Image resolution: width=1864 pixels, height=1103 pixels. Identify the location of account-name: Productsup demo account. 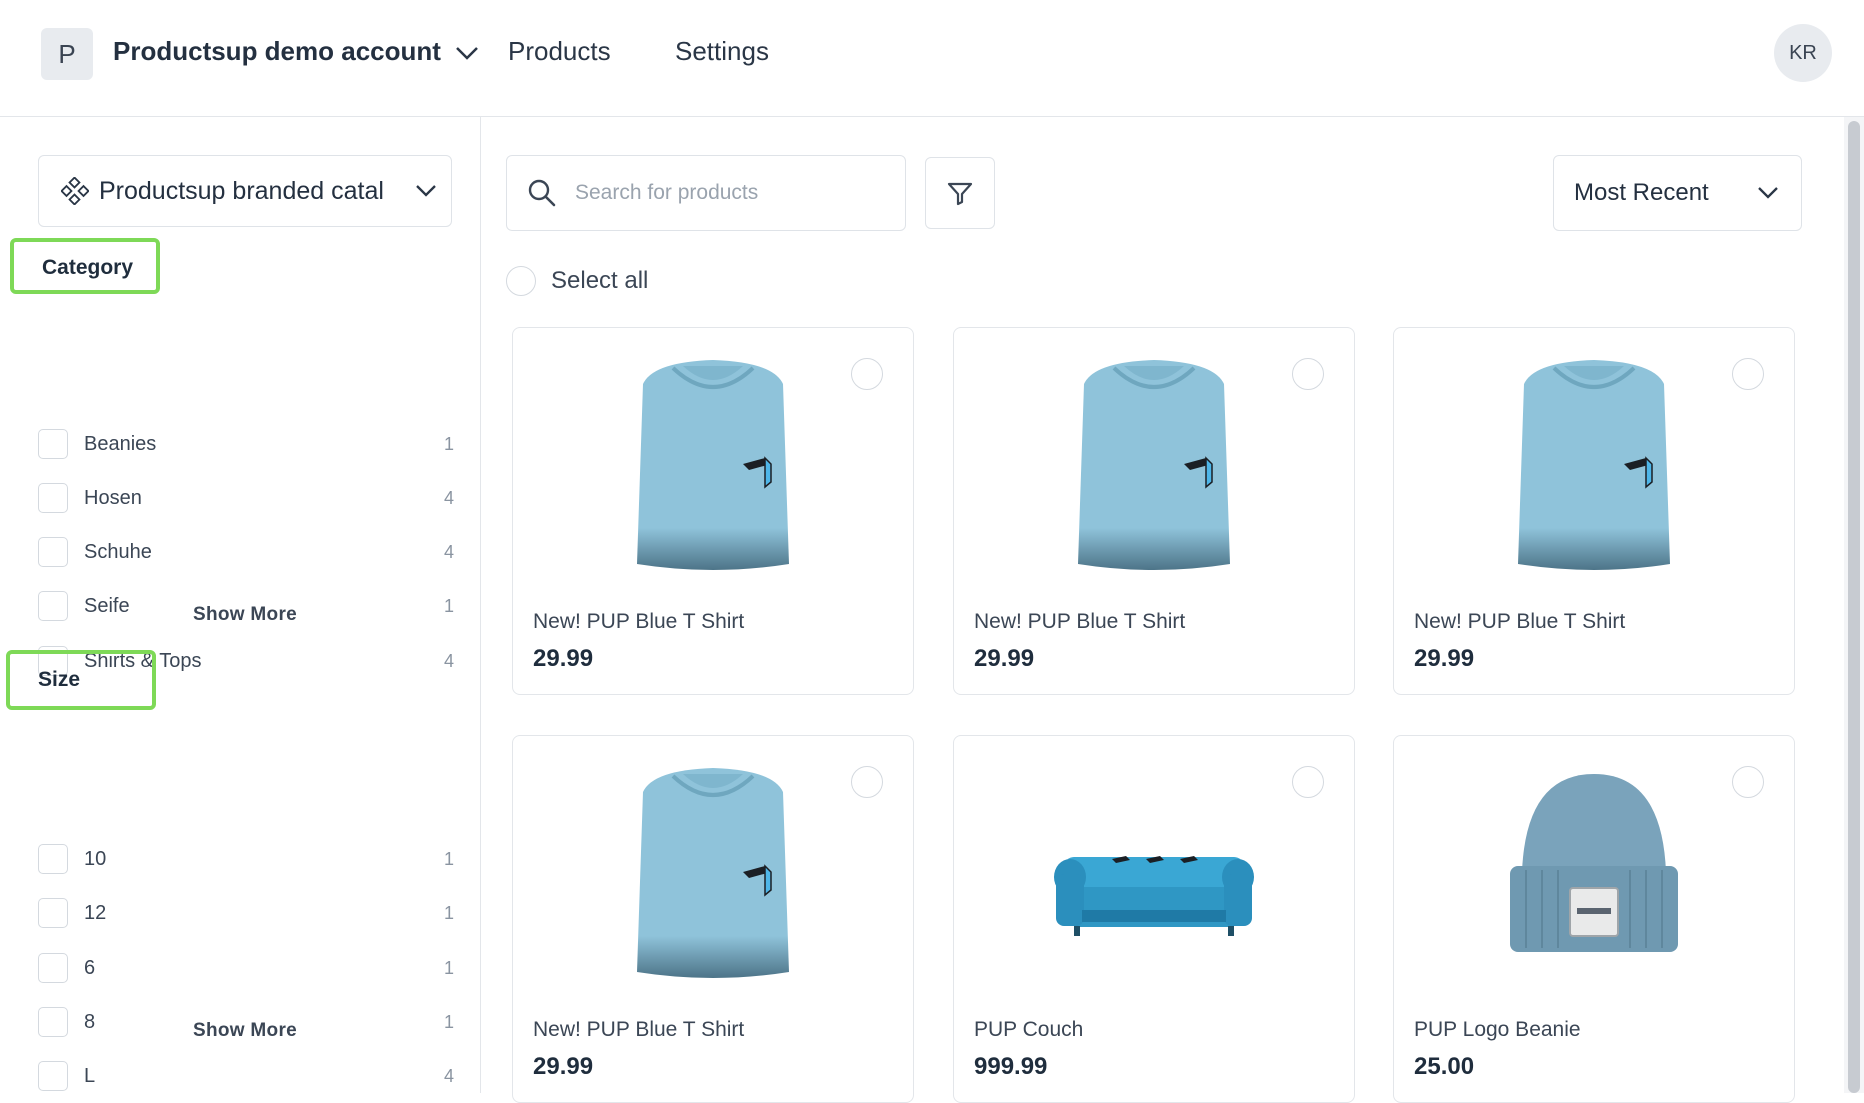
(277, 51).